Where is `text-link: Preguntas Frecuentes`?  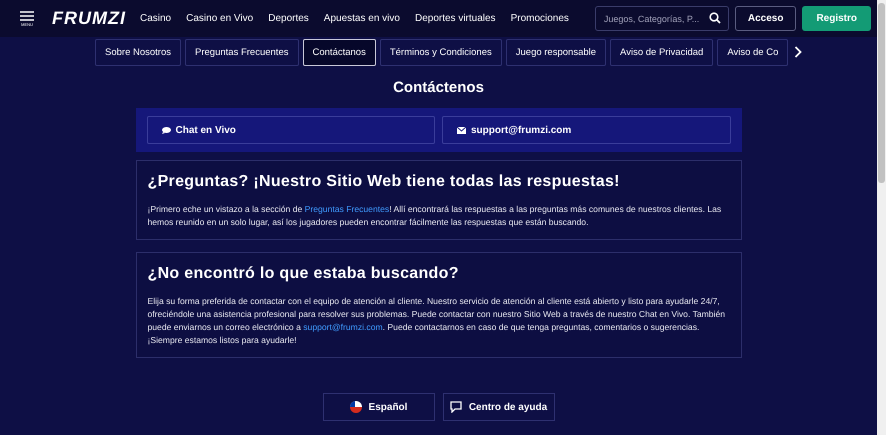 text-link: Preguntas Frecuentes is located at coordinates (347, 209).